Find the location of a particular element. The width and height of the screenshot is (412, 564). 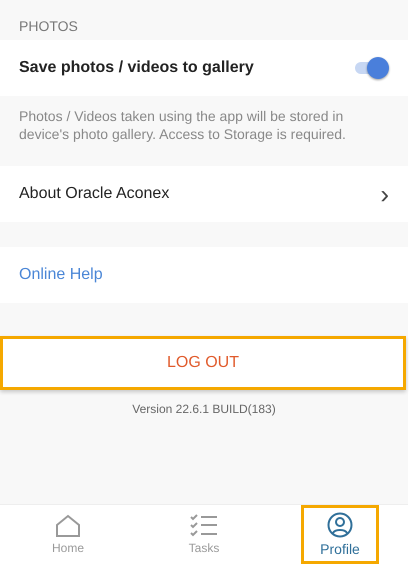

setting-label: Save photos / videos to gallery is located at coordinates (136, 68).